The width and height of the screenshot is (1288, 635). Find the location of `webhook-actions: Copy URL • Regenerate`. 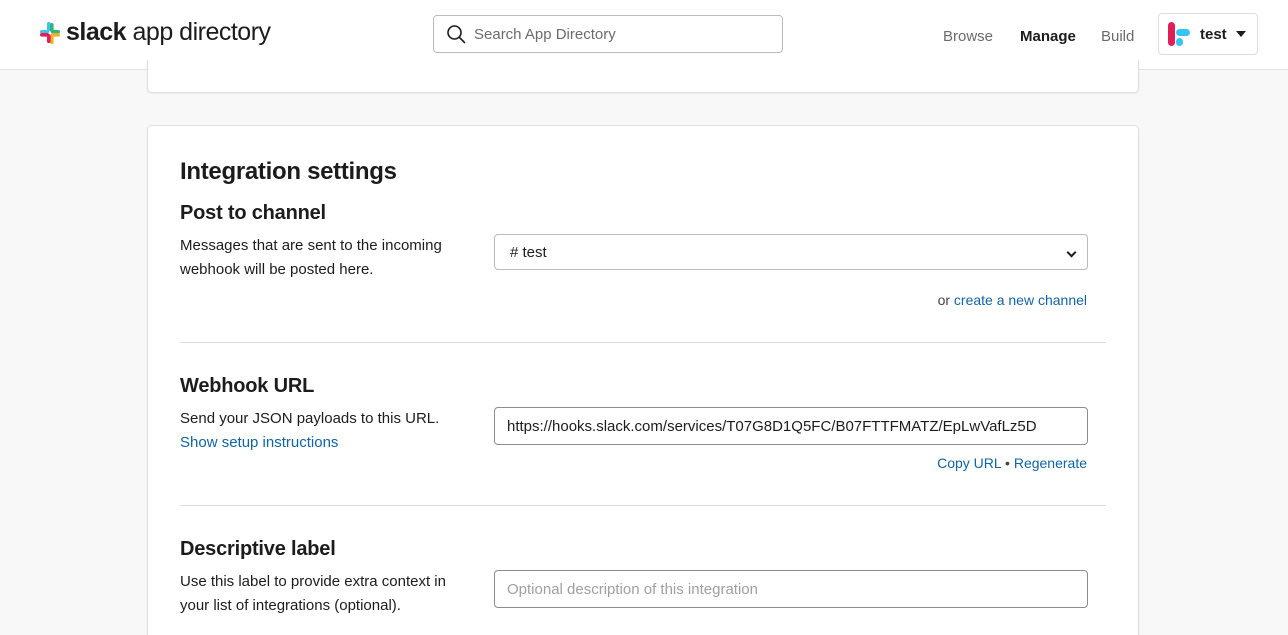

webhook-actions: Copy URL • Regenerate is located at coordinates (1012, 463).